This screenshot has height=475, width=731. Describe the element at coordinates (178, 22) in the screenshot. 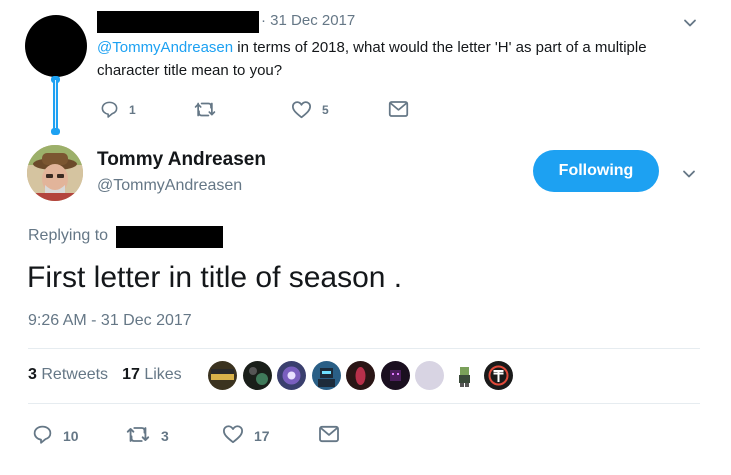

I see `redacted-parent-author-name` at that location.